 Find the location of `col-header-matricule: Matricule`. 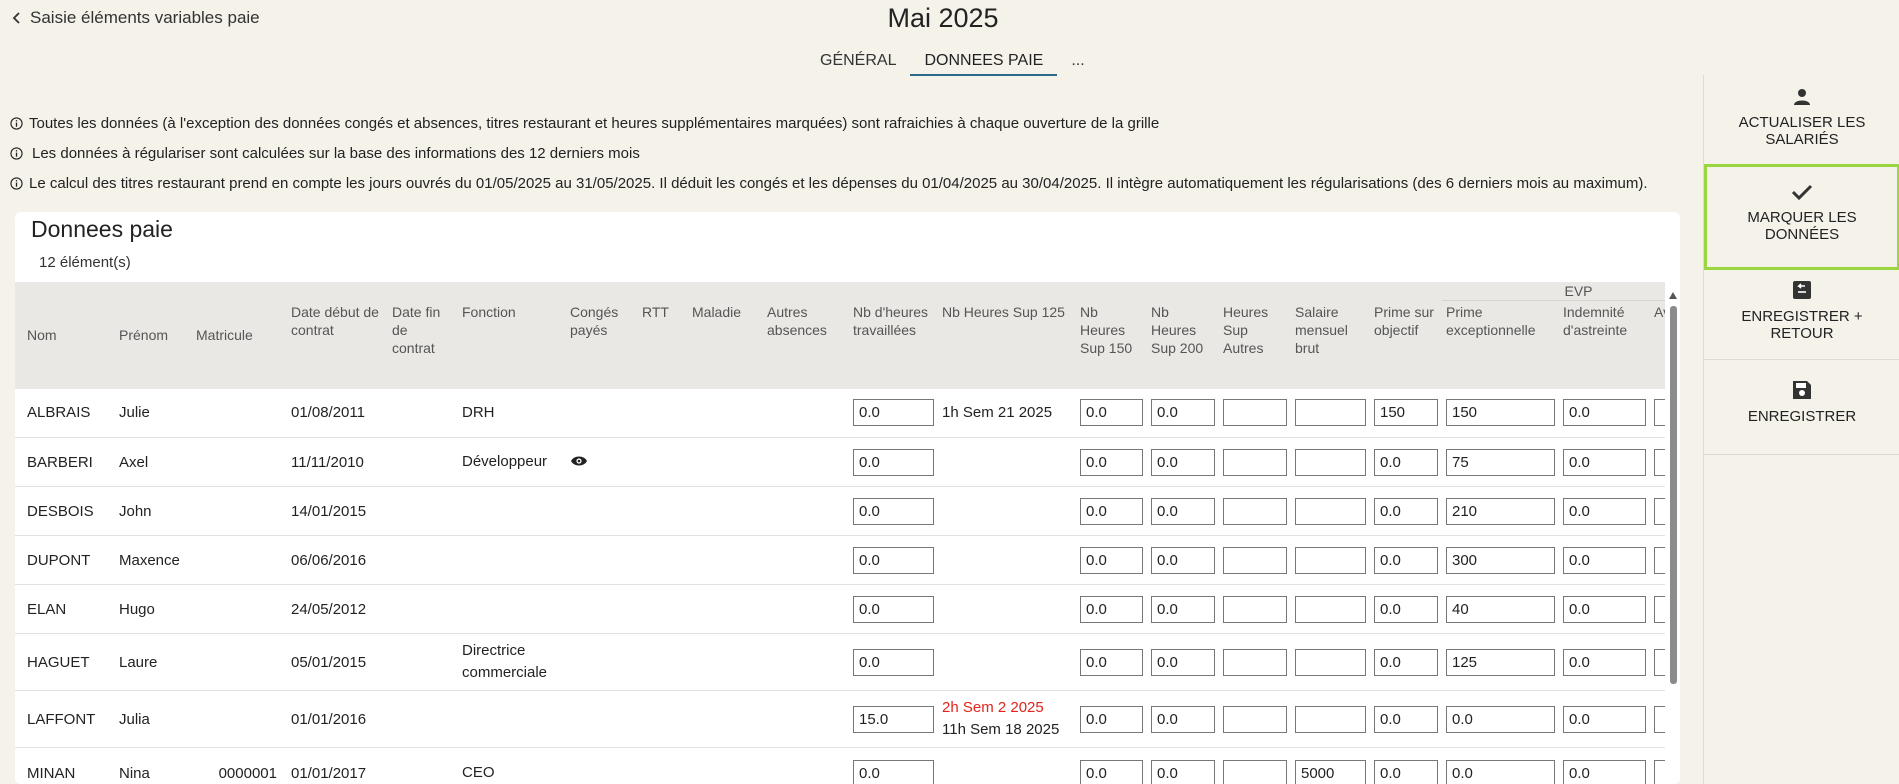

col-header-matricule: Matricule is located at coordinates (239, 335).